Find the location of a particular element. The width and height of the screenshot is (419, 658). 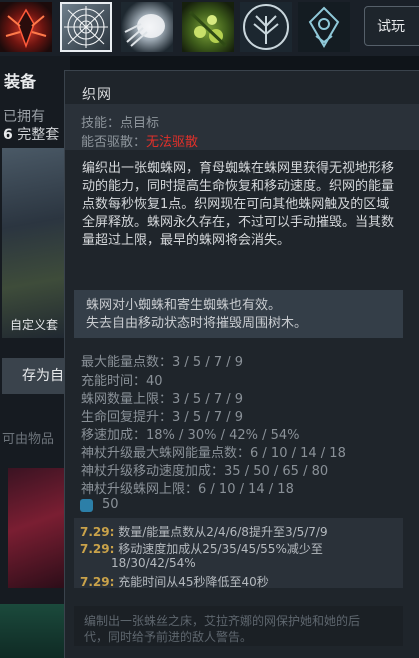

stat-row: 神杖升级最大蛛网能量点数：6 / 10 / 14 / 18 is located at coordinates (213, 451).